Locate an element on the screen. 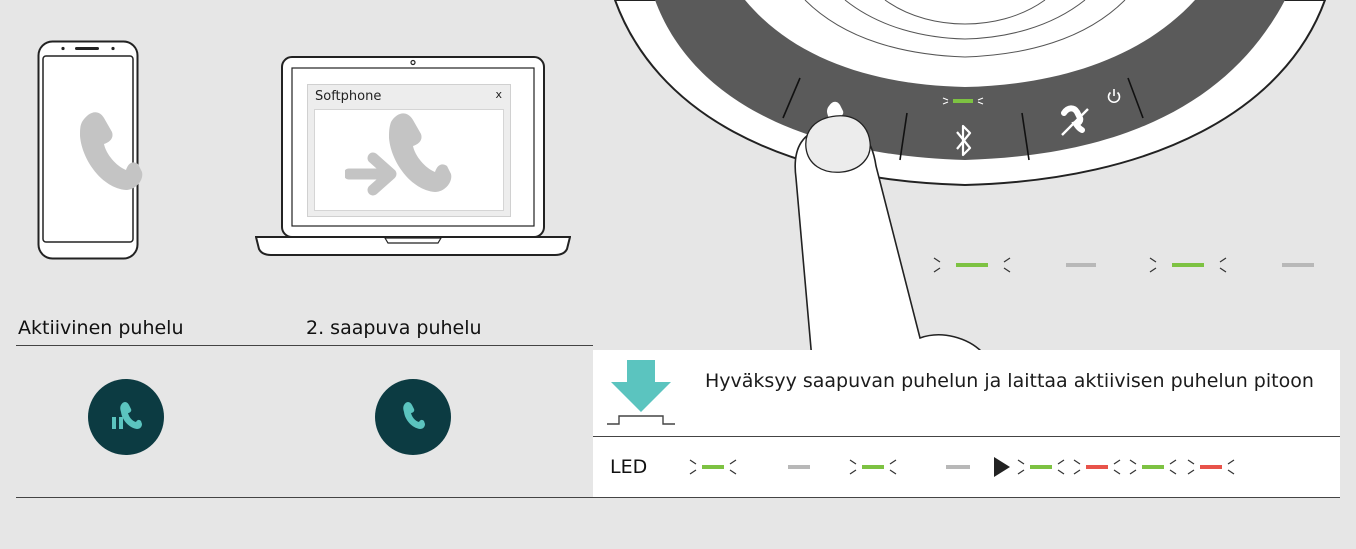 The height and width of the screenshot is (549, 1356). active-call-label: Aktiivinen puhelu is located at coordinates (101, 328).